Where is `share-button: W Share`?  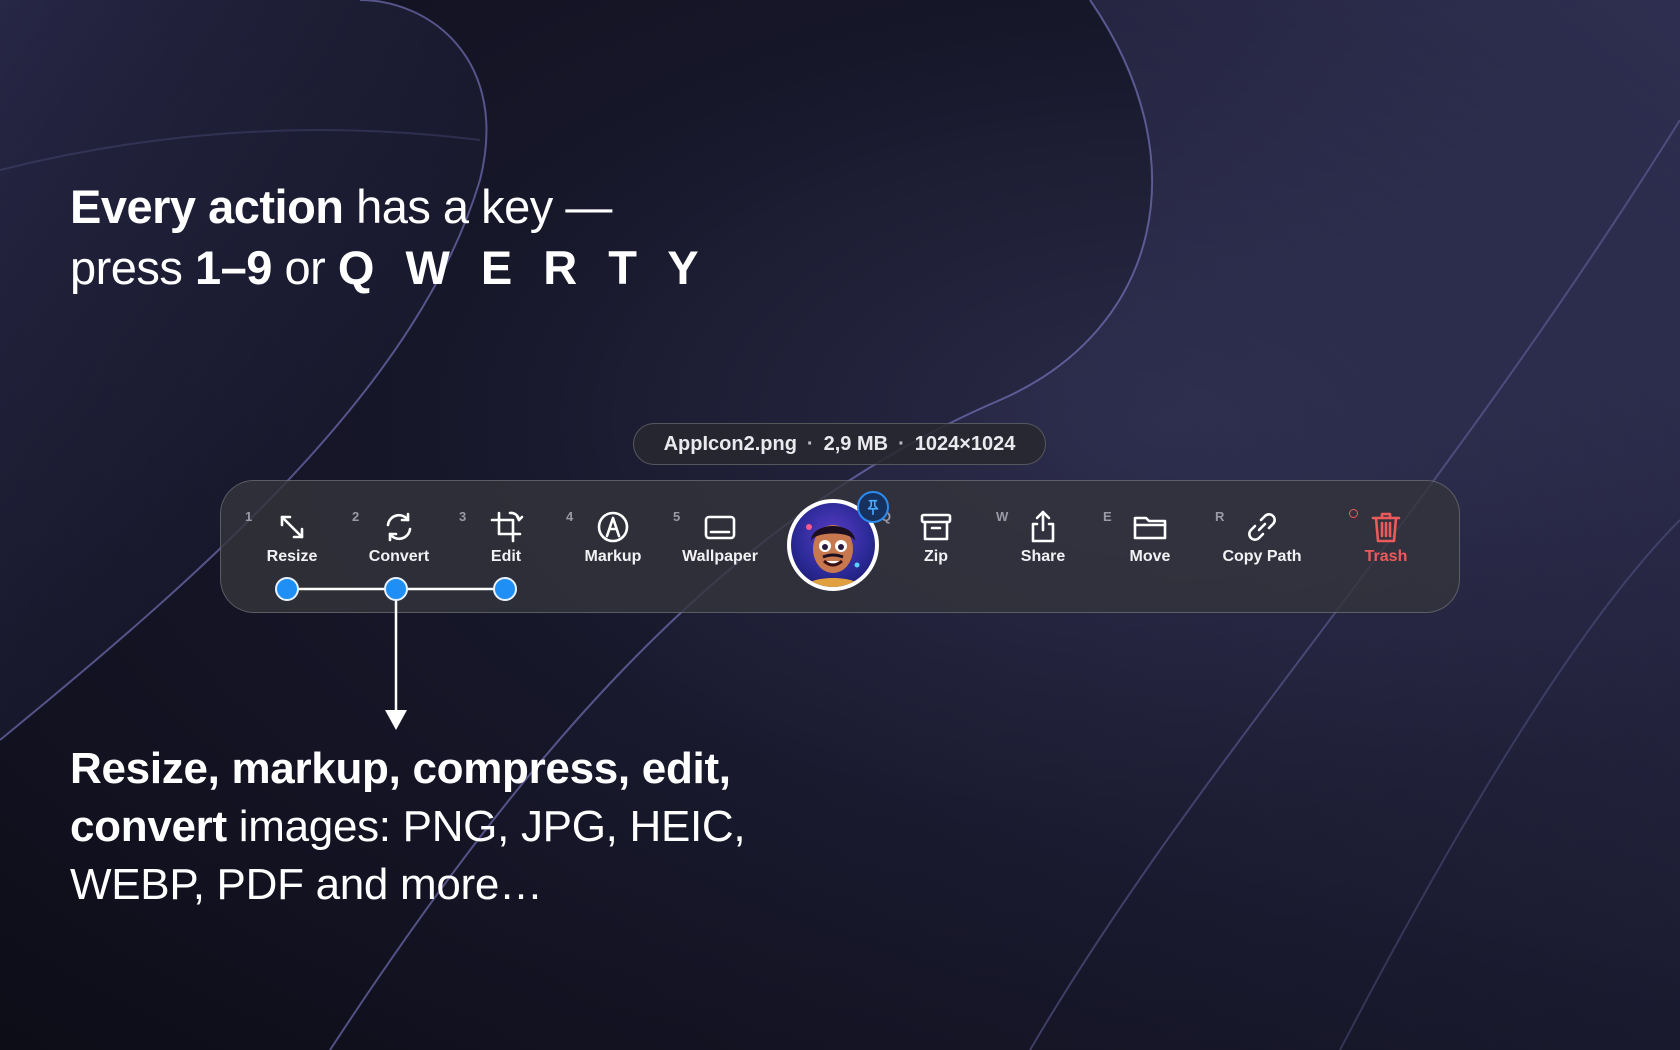 share-button: W Share is located at coordinates (1043, 539).